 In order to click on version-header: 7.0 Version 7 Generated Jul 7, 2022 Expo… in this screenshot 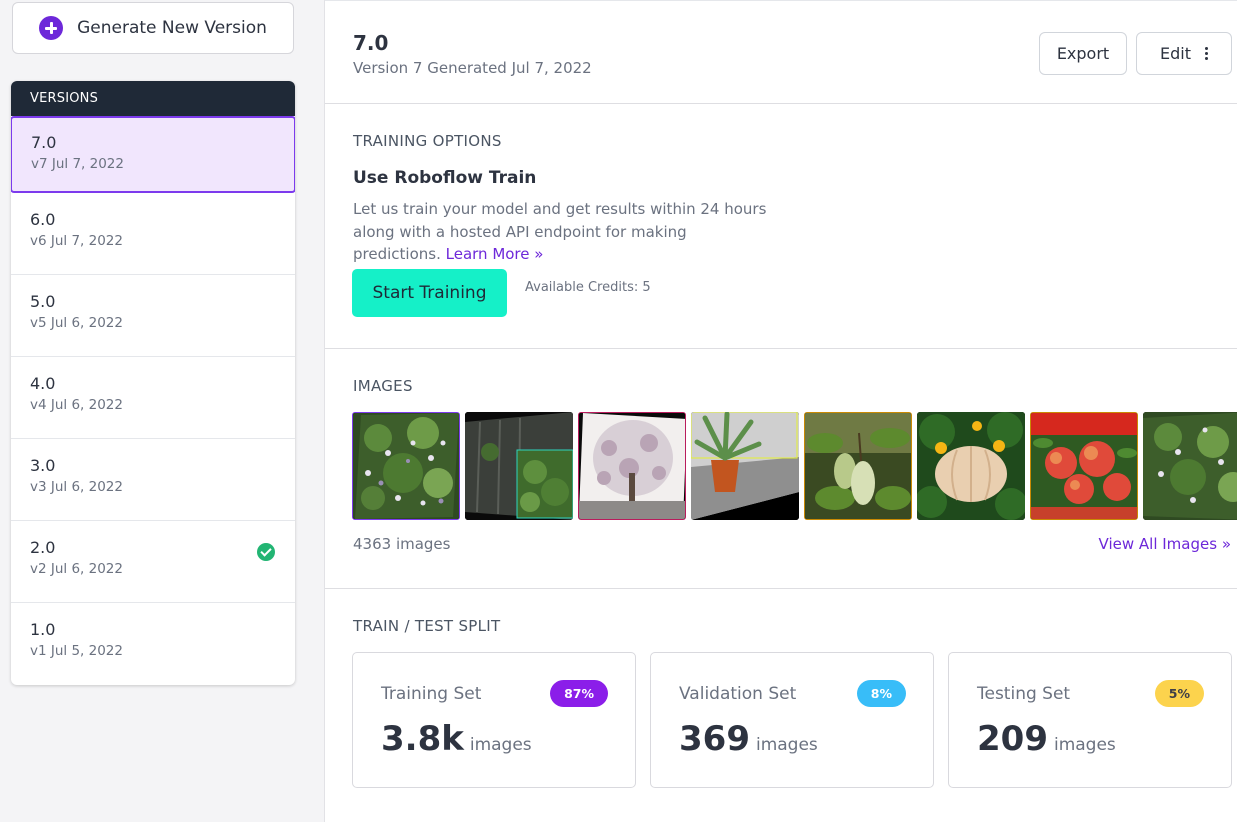, I will do `click(781, 52)`.